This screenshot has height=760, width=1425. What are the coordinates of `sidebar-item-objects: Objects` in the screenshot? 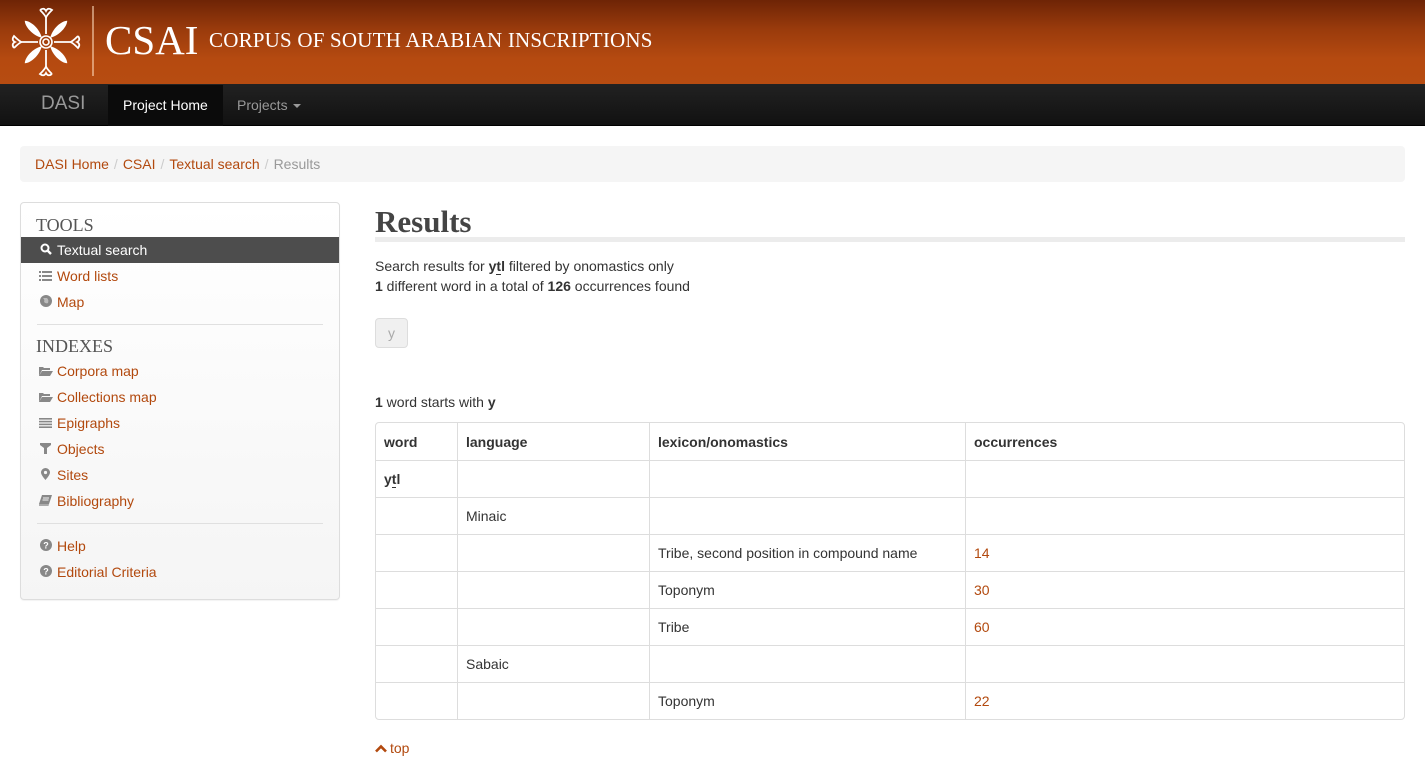 It's located at (180, 449).